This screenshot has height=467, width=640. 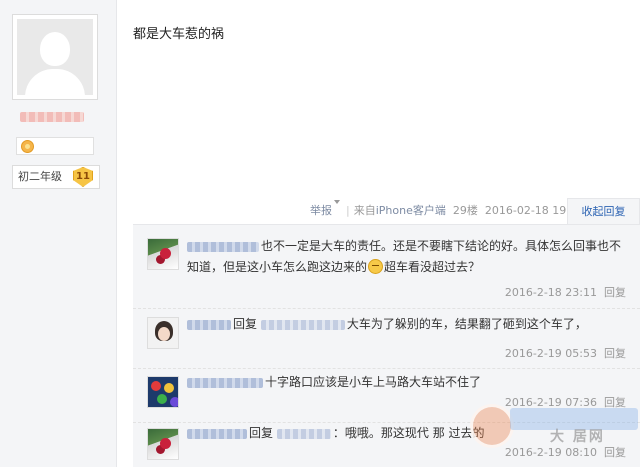 What do you see at coordinates (411, 211) in the screenshot?
I see `source-link: iPhone客户端` at bounding box center [411, 211].